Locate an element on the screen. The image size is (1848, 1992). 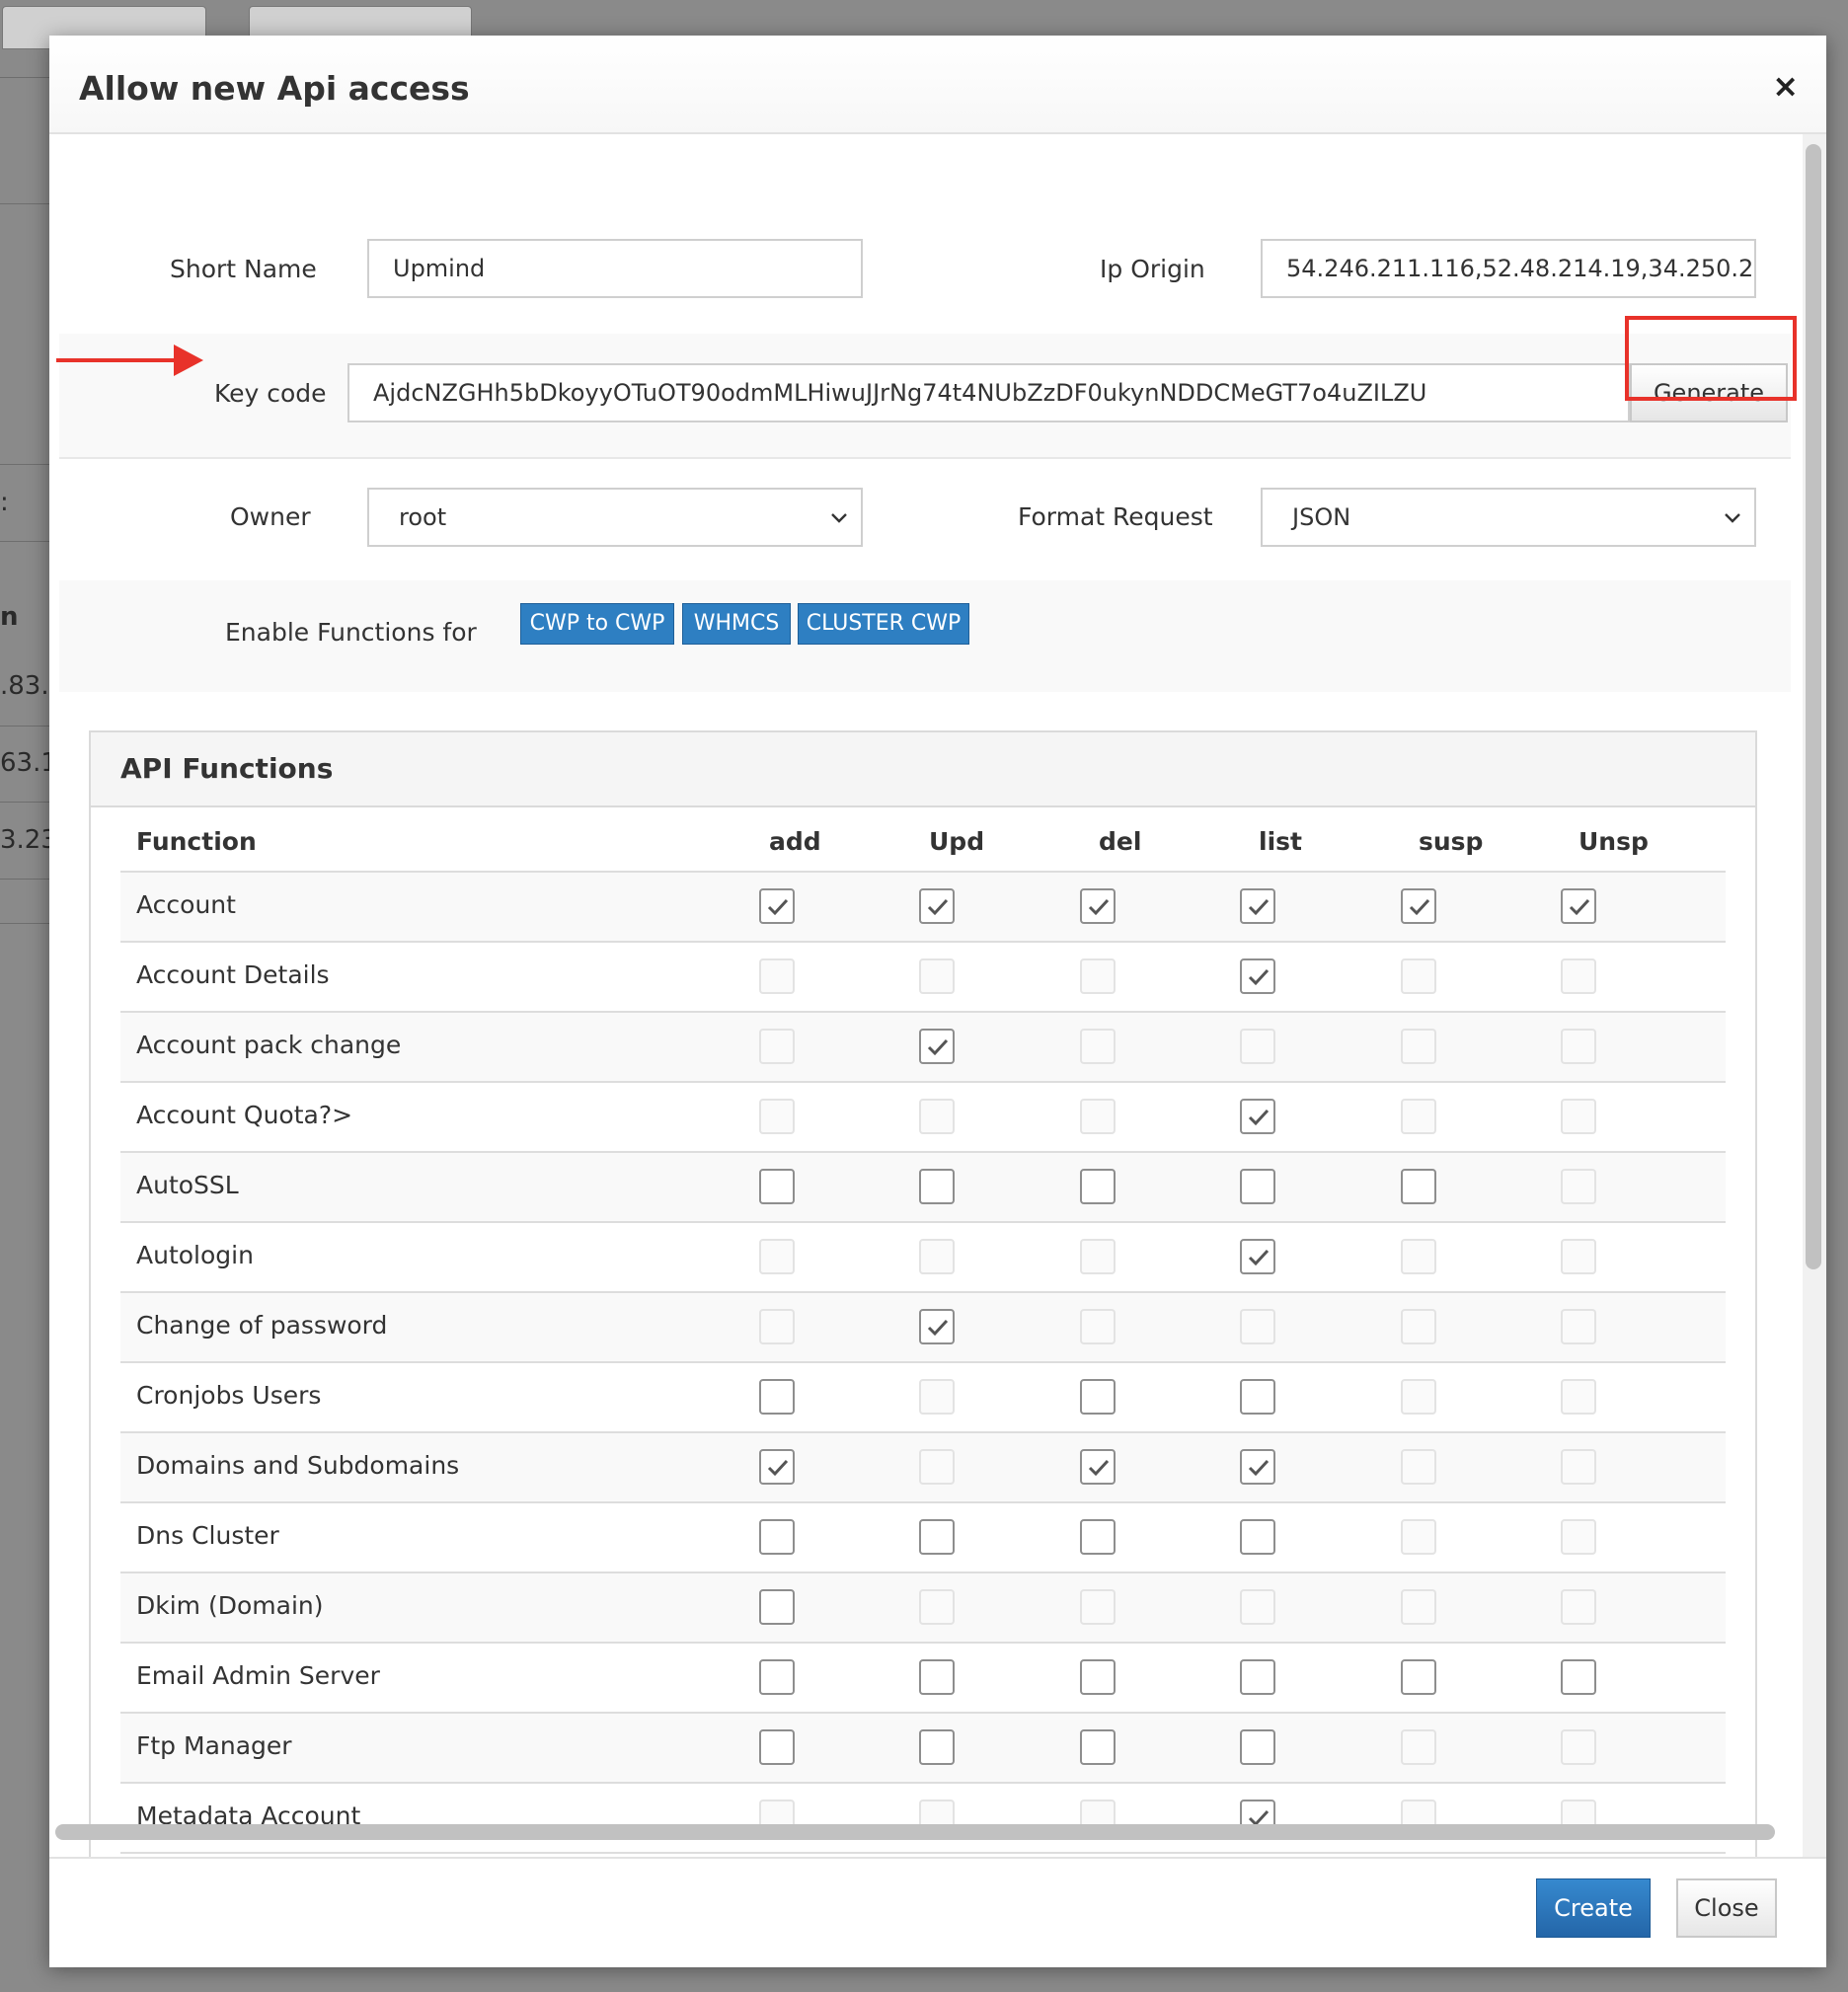
cluster-cwp-button: CLUSTER CWP is located at coordinates (883, 624).